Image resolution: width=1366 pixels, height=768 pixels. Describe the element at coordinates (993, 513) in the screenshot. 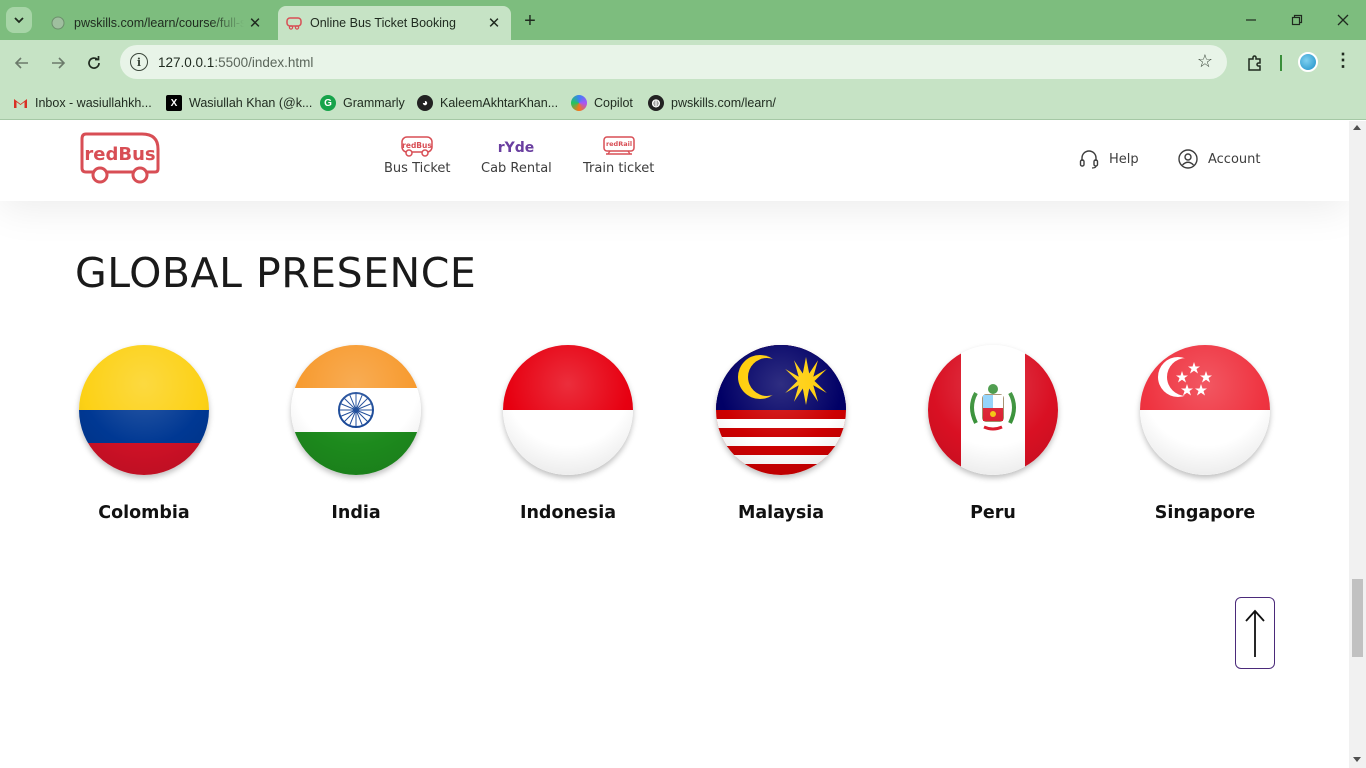

I see `country-name: Peru` at that location.